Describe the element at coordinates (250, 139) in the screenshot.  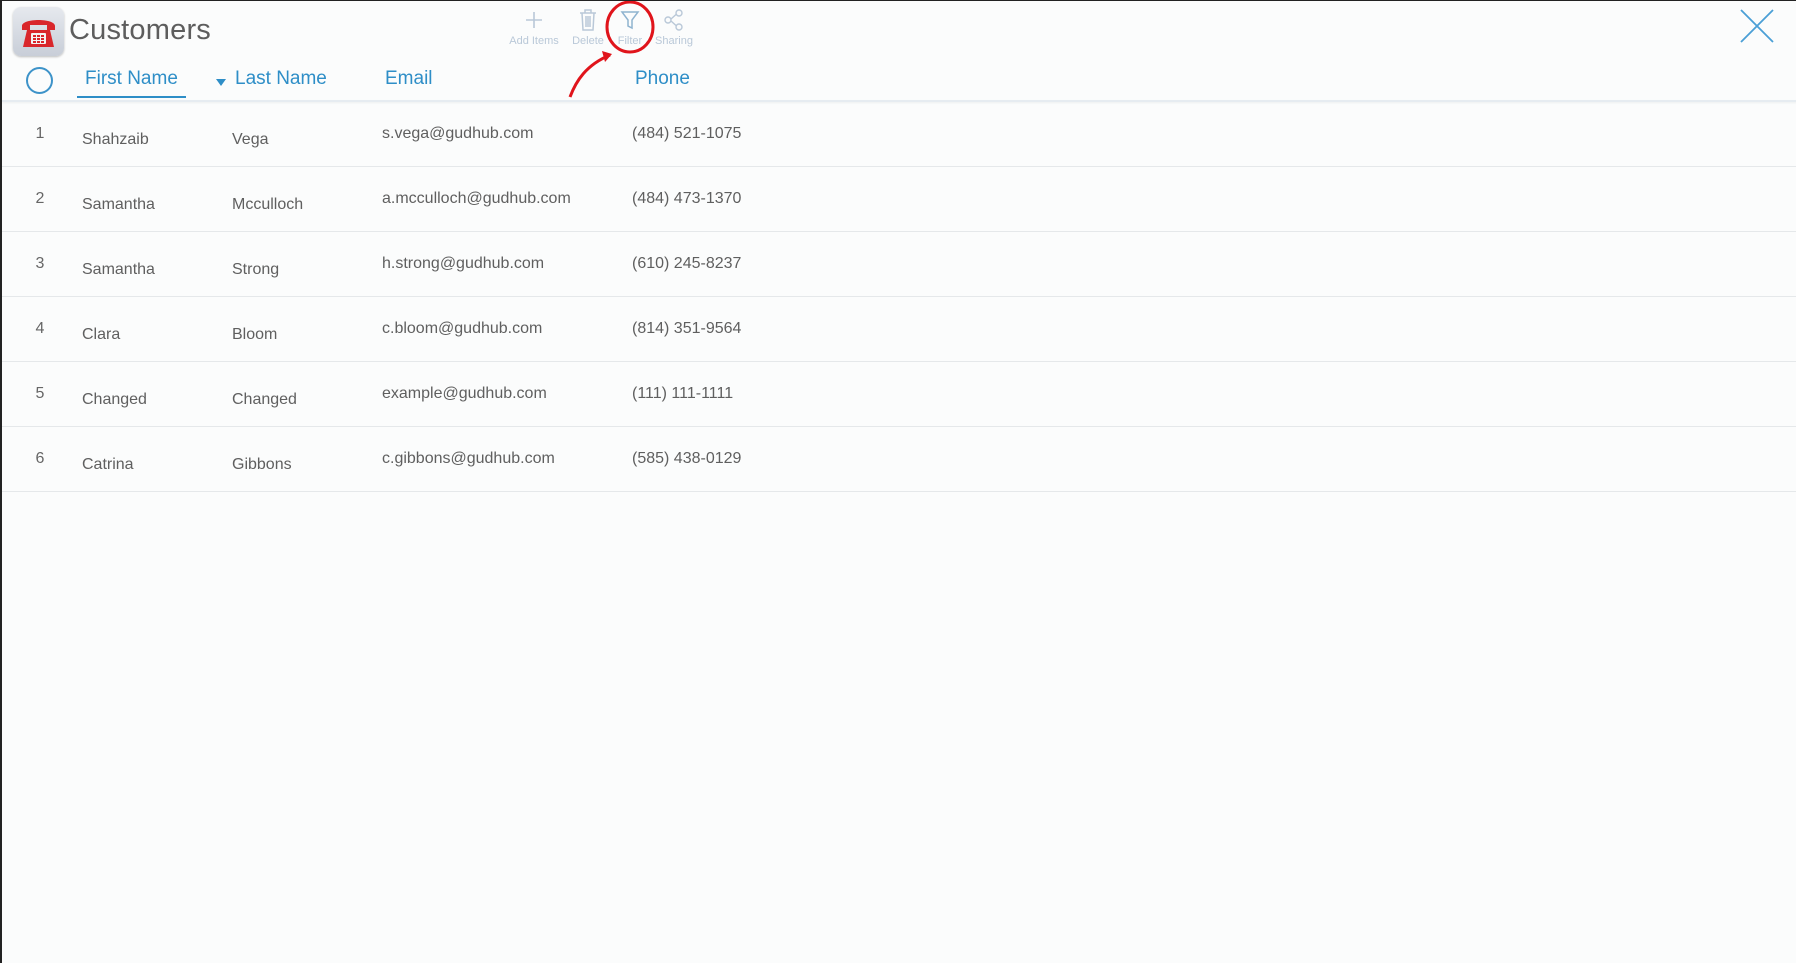
I see `last-name-cell: Vega` at that location.